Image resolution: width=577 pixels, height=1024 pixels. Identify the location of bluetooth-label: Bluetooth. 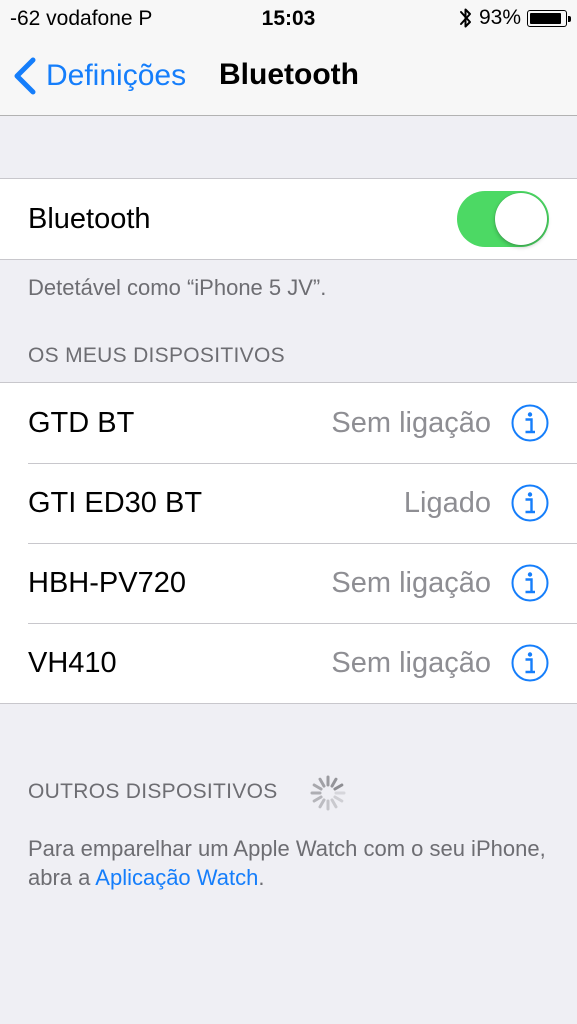
(89, 219).